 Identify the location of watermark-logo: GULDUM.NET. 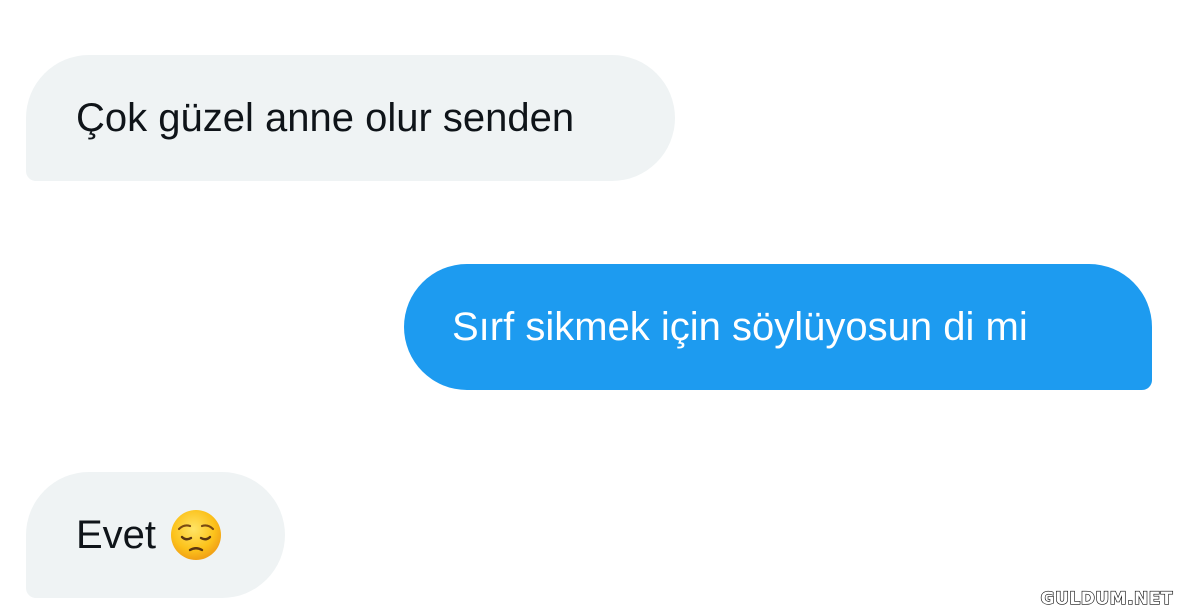
(1106, 598).